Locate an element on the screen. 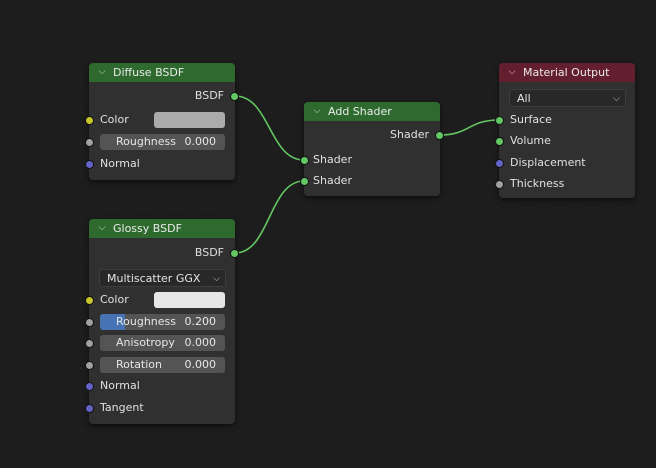  link-diffuse-to-add is located at coordinates (269, 128).